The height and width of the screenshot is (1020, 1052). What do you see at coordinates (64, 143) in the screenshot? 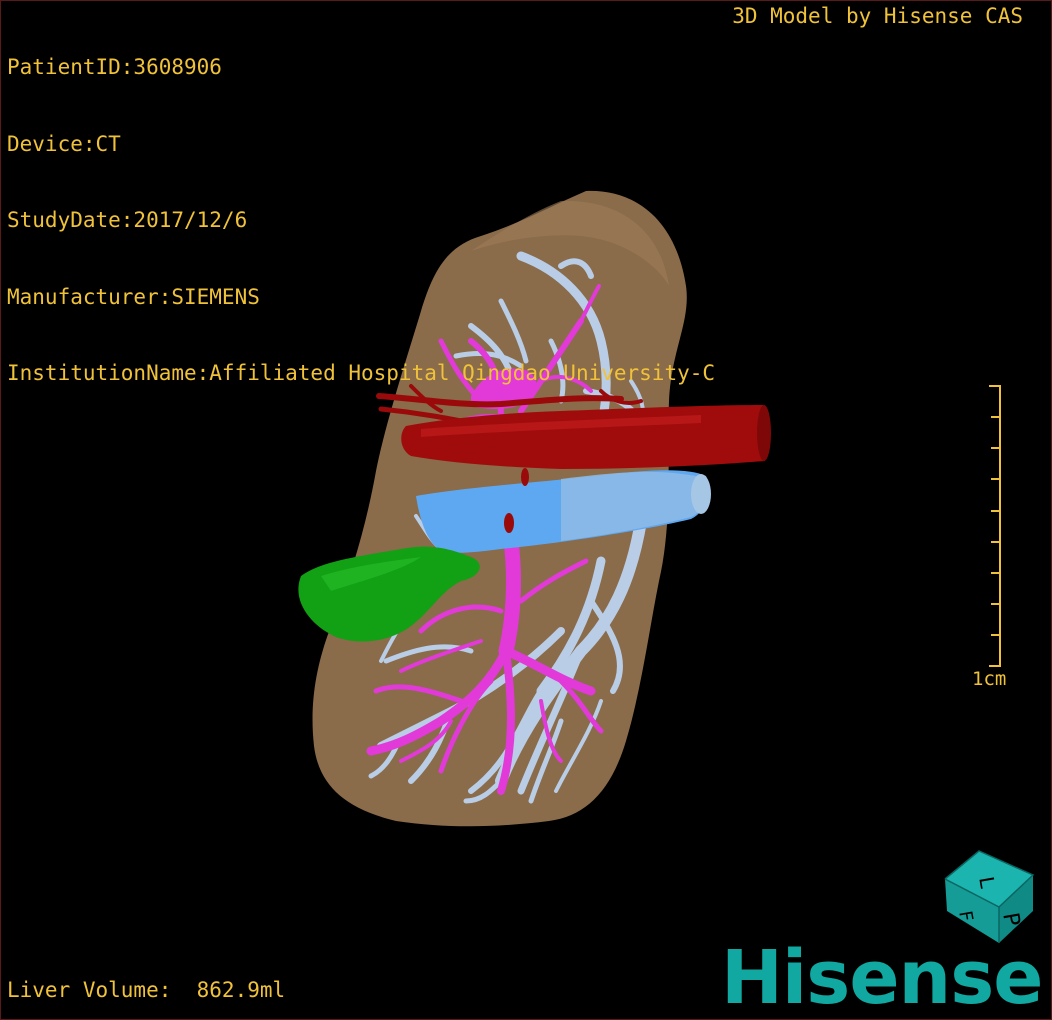
I see `device: Device:CT` at bounding box center [64, 143].